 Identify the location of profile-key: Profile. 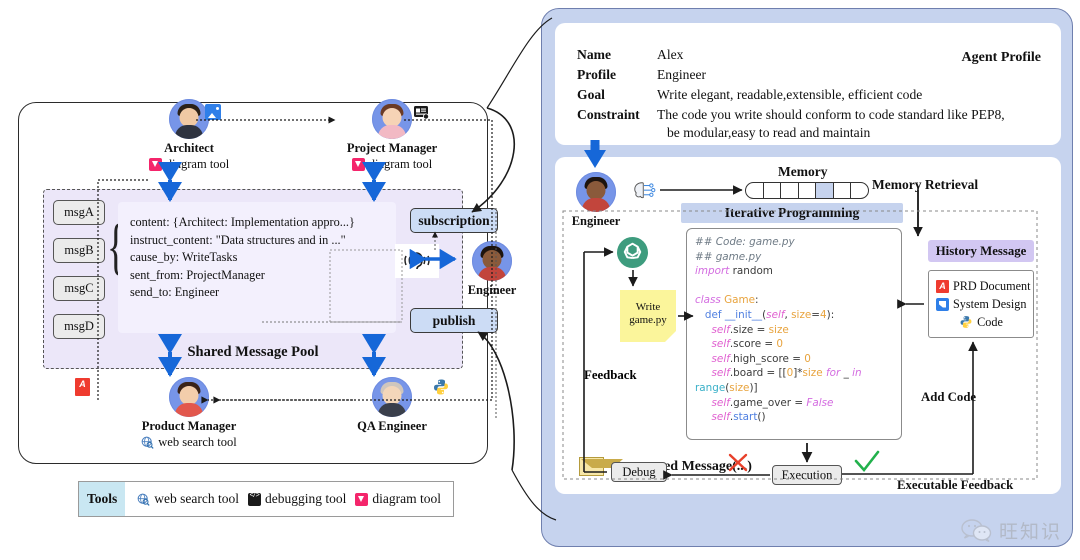
(597, 74).